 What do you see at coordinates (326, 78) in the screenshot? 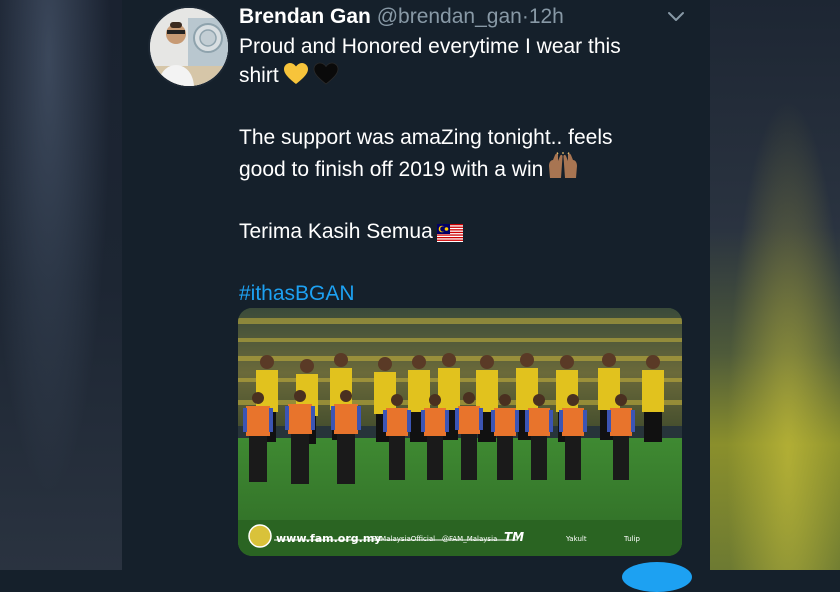
I see `black-heart-icon` at bounding box center [326, 78].